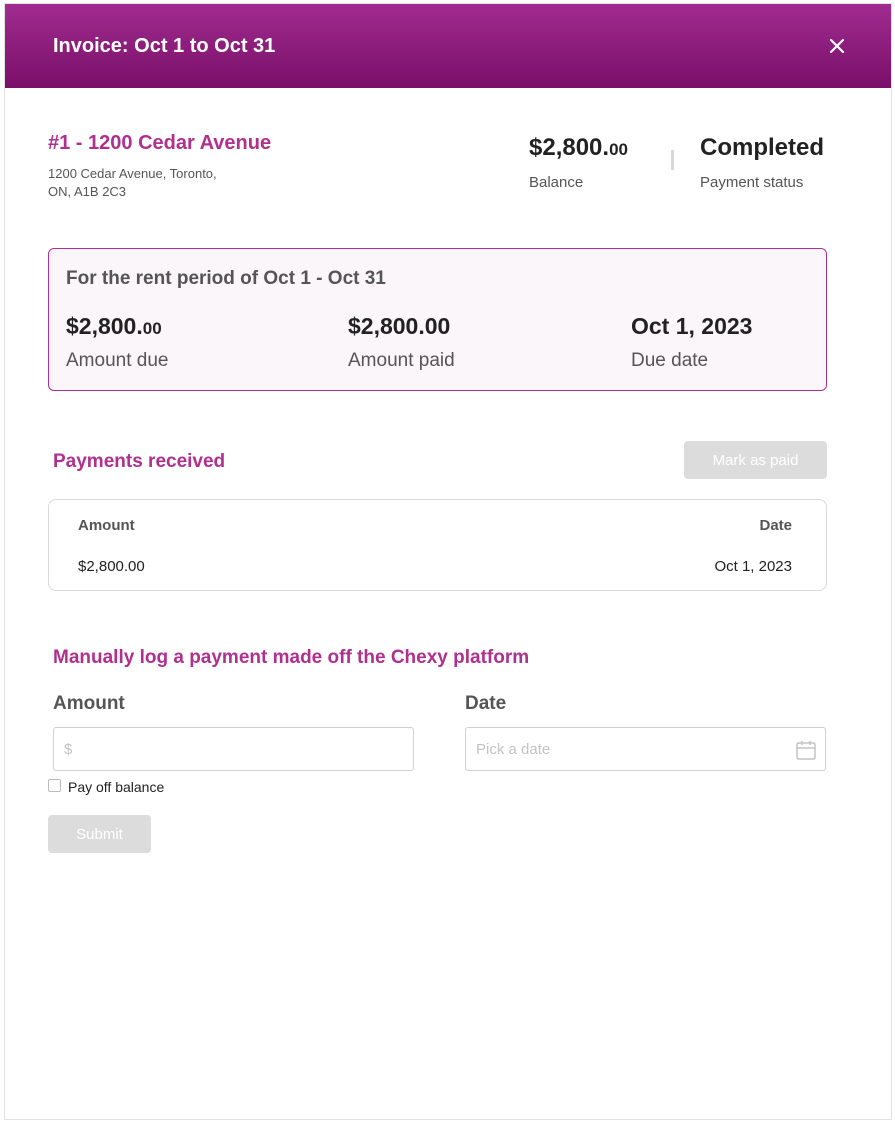  What do you see at coordinates (89, 703) in the screenshot?
I see `amount-field-label: Amount` at bounding box center [89, 703].